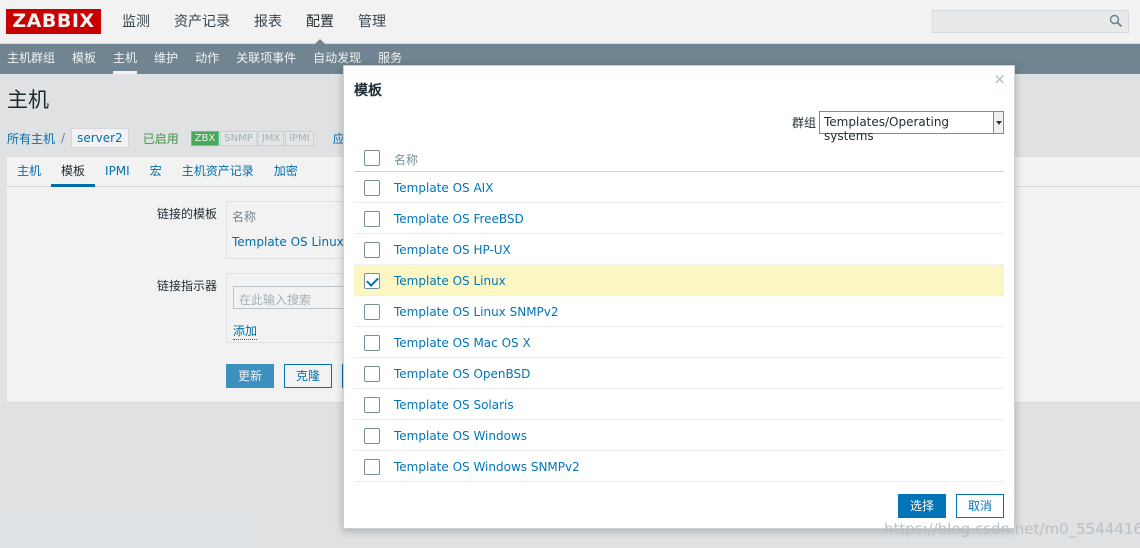  I want to click on group-label: 群组, so click(804, 123).